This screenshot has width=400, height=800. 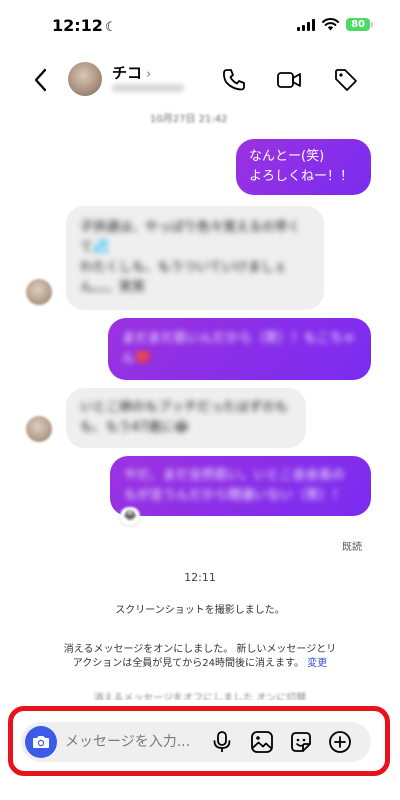 I want to click on contact-name: チコ, so click(x=127, y=73).